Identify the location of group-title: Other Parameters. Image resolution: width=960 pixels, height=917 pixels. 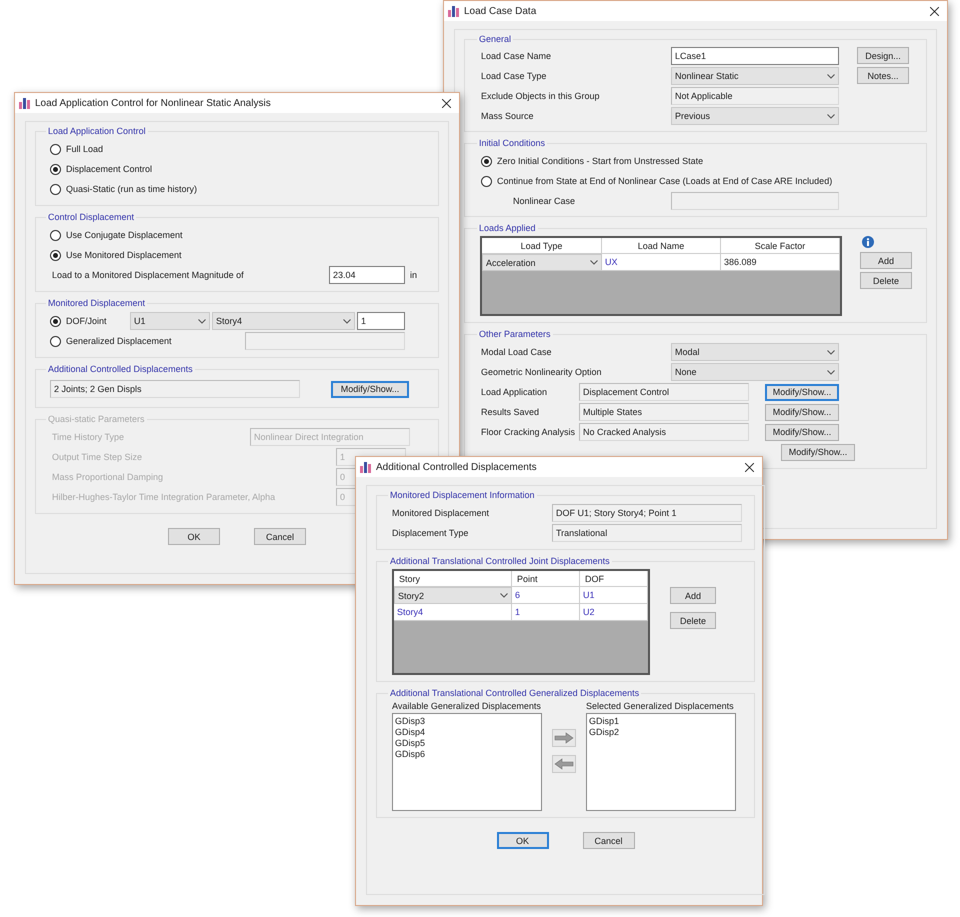
(515, 334).